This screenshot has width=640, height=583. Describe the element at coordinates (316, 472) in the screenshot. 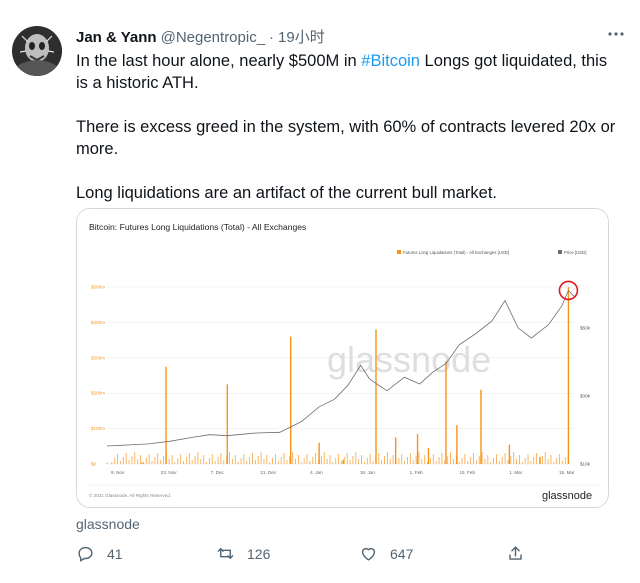

I see `x-tick-label: 4. Jan` at that location.